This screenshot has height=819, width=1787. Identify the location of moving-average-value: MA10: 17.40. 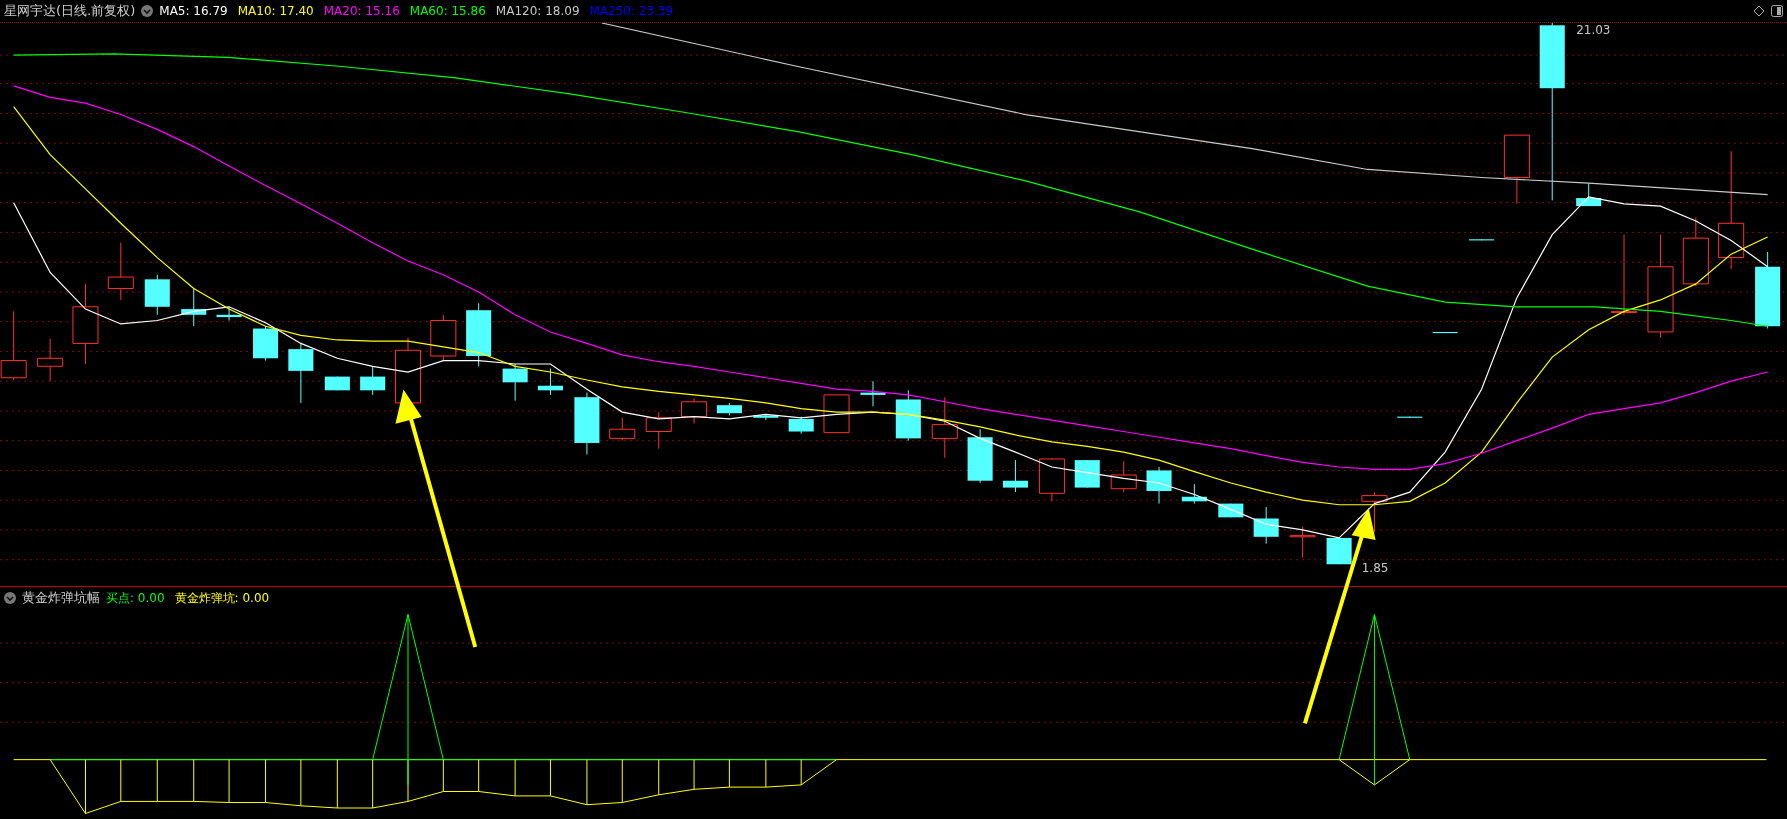
(275, 11).